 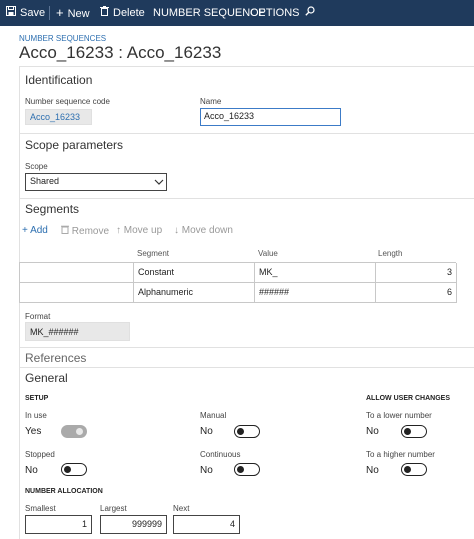 What do you see at coordinates (40, 508) in the screenshot?
I see `smallest-label: Smallest` at bounding box center [40, 508].